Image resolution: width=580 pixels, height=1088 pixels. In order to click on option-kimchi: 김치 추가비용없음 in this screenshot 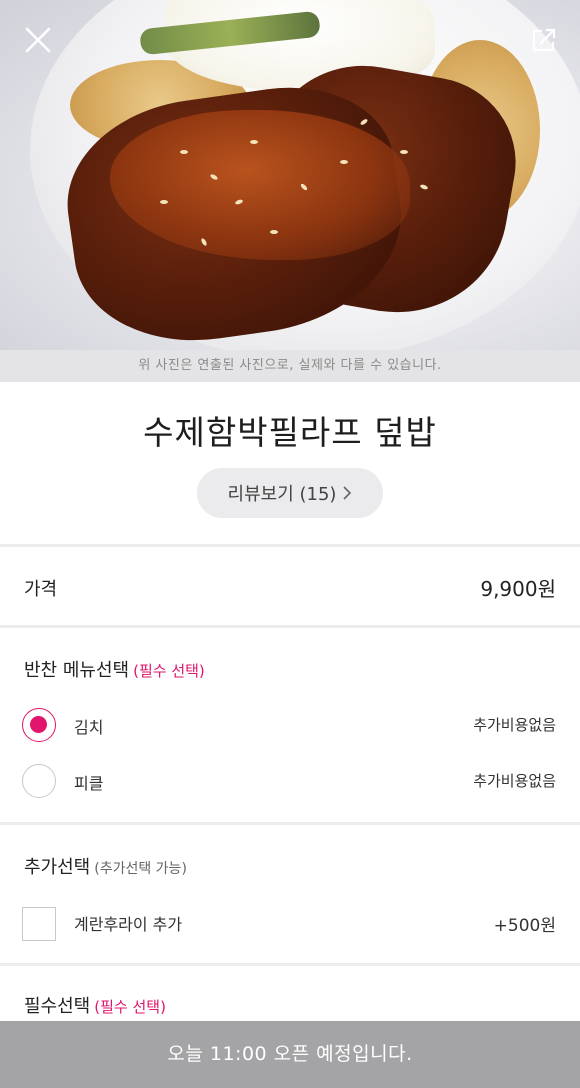, I will do `click(290, 728)`.